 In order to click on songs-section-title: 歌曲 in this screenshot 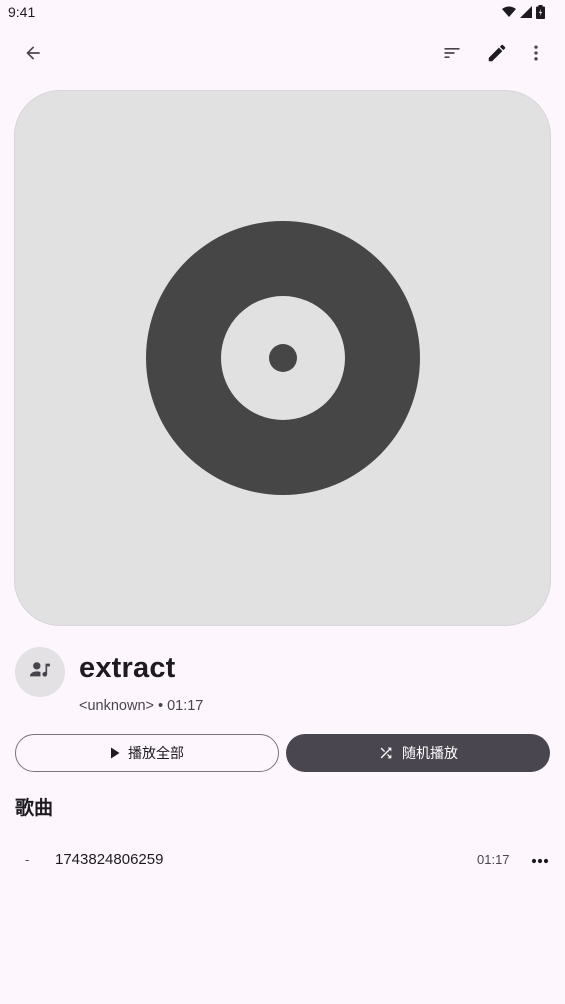, I will do `click(34, 808)`.